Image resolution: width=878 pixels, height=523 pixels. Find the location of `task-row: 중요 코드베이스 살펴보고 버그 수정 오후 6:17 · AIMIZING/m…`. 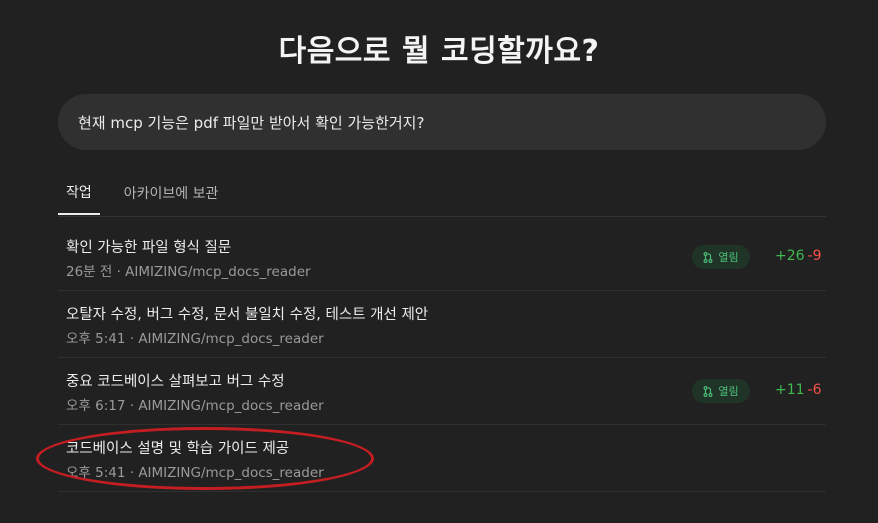

task-row: 중요 코드베이스 살펴보고 버그 수정 오후 6:17 · AIMIZING/m… is located at coordinates (442, 391).